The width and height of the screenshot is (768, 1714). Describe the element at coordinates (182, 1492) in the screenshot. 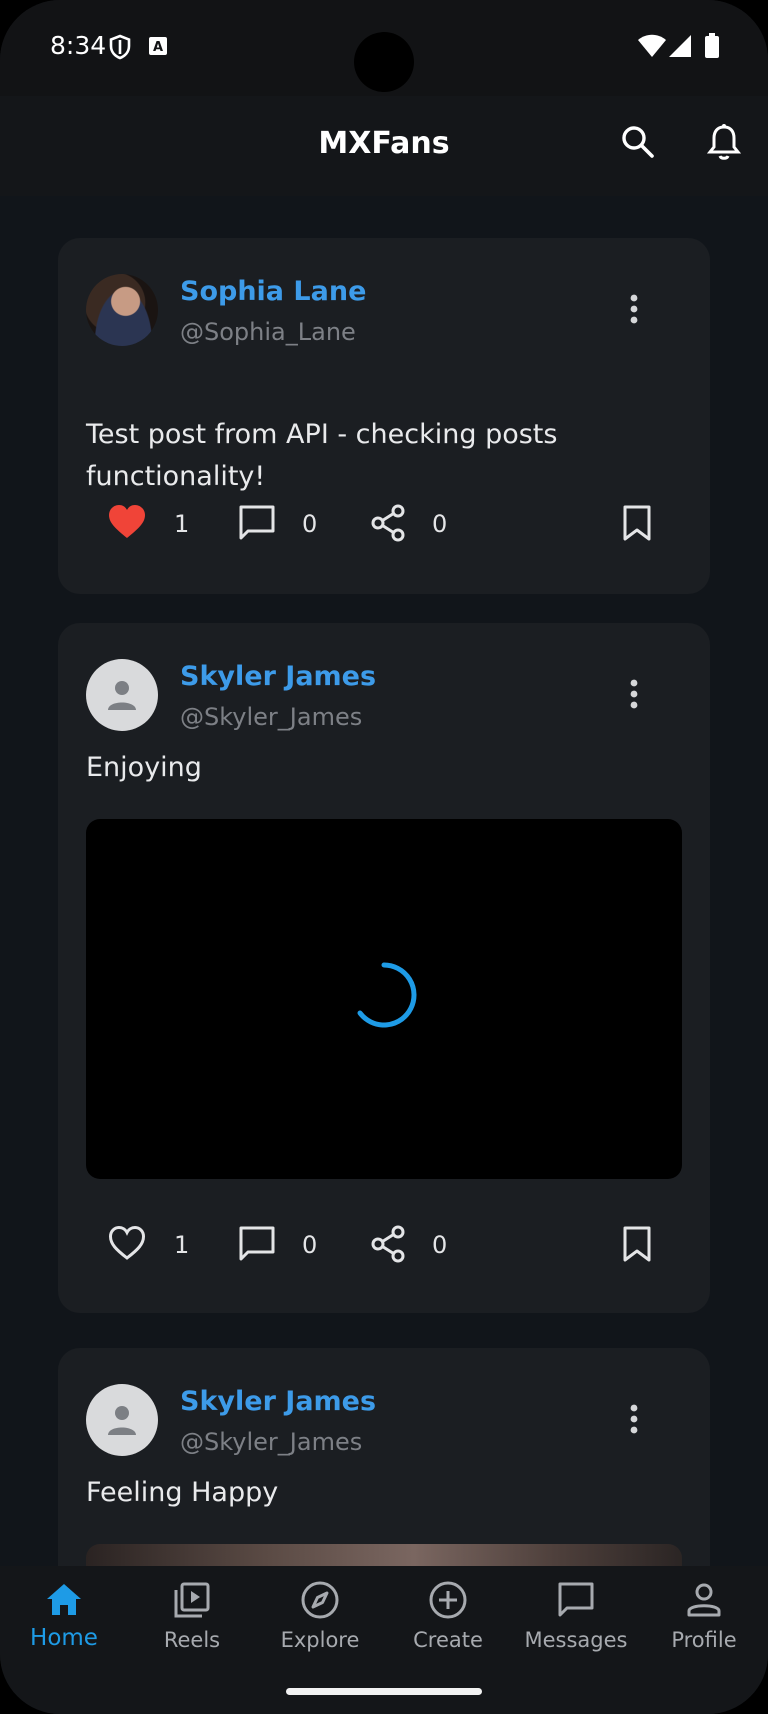

I see `post-text: Feeling Happy` at that location.